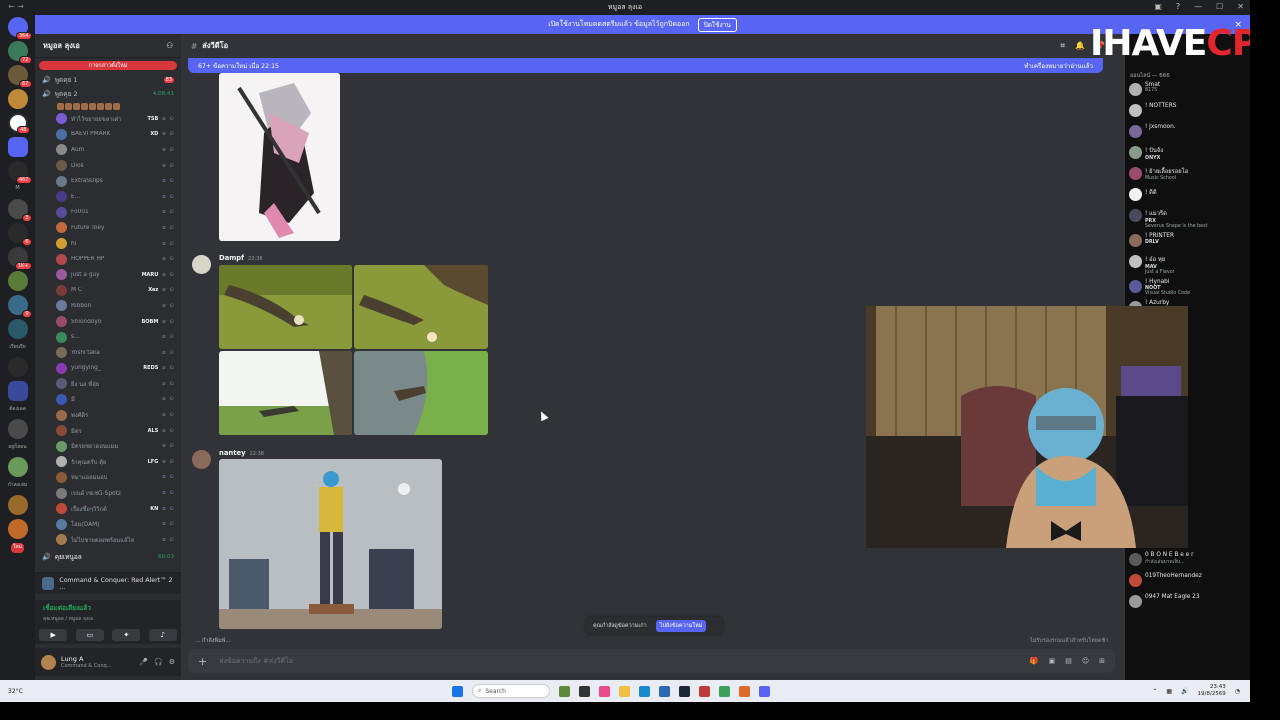 The height and width of the screenshot is (720, 1280). What do you see at coordinates (1102, 661) in the screenshot?
I see `apps-icon: ⊞` at bounding box center [1102, 661].